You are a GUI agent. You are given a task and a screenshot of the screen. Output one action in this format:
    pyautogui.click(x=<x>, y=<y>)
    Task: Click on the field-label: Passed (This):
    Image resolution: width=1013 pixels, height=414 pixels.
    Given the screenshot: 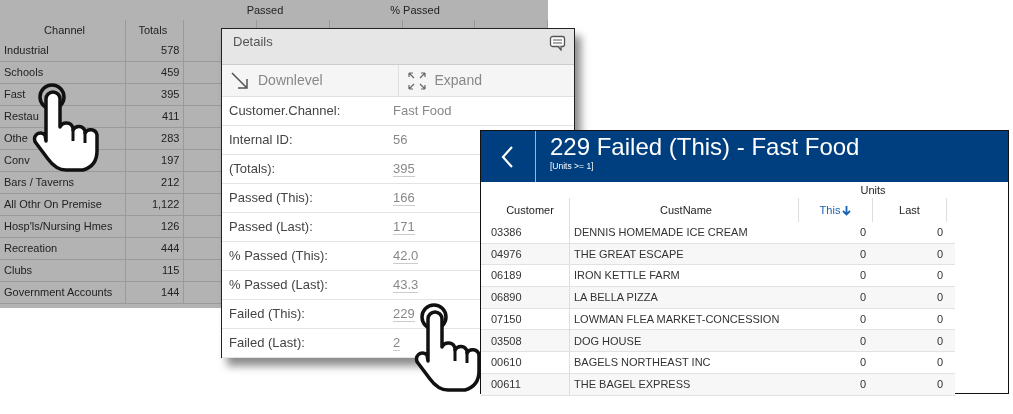 What is the action you would take?
    pyautogui.click(x=271, y=198)
    